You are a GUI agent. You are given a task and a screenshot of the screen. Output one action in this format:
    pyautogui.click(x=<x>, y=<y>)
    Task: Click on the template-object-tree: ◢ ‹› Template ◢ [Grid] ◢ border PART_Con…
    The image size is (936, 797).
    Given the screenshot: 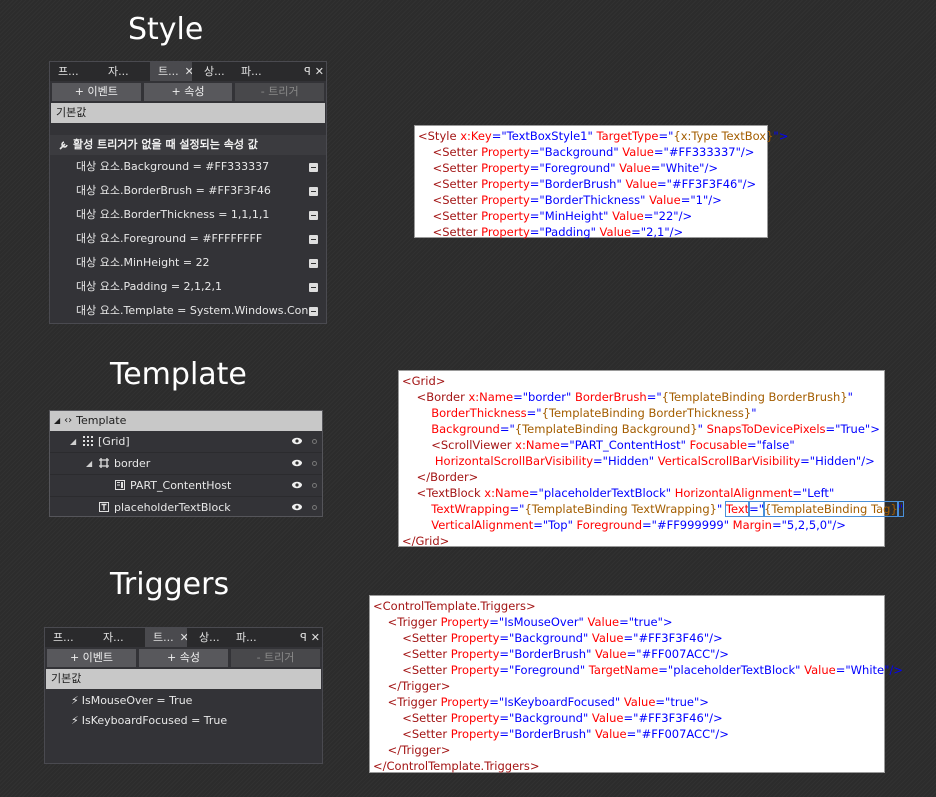 What is the action you would take?
    pyautogui.click(x=186, y=463)
    